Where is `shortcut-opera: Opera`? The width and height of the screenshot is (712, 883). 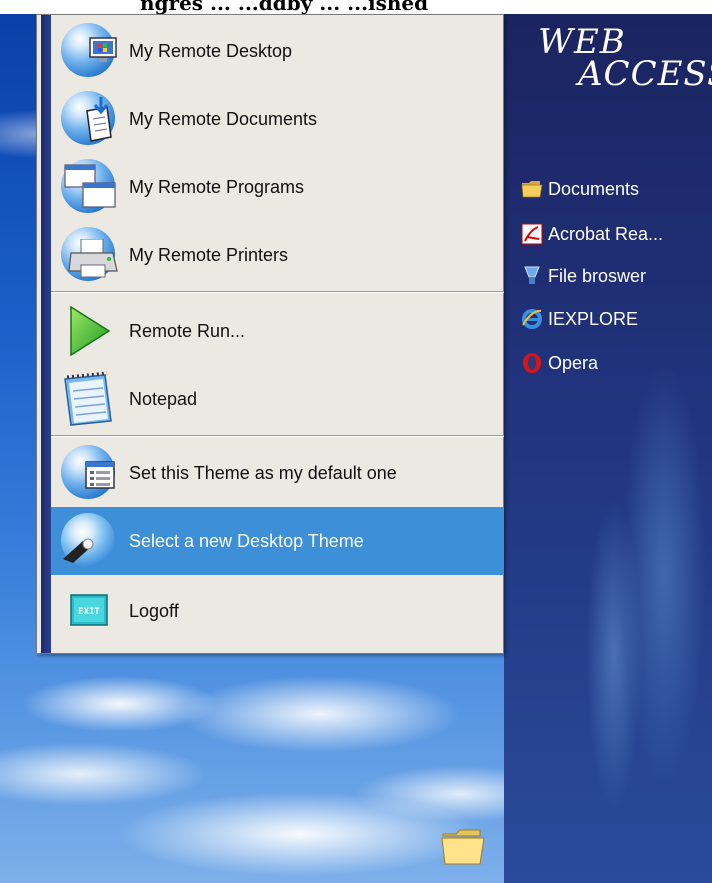
shortcut-opera: Opera is located at coordinates (613, 363).